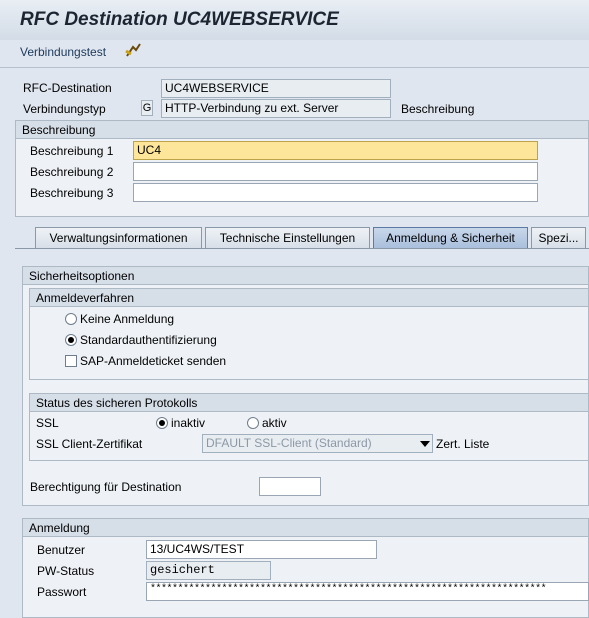 This screenshot has height=618, width=589. Describe the element at coordinates (106, 487) in the screenshot. I see `authorization-label: Berechtigung für Destination` at that location.